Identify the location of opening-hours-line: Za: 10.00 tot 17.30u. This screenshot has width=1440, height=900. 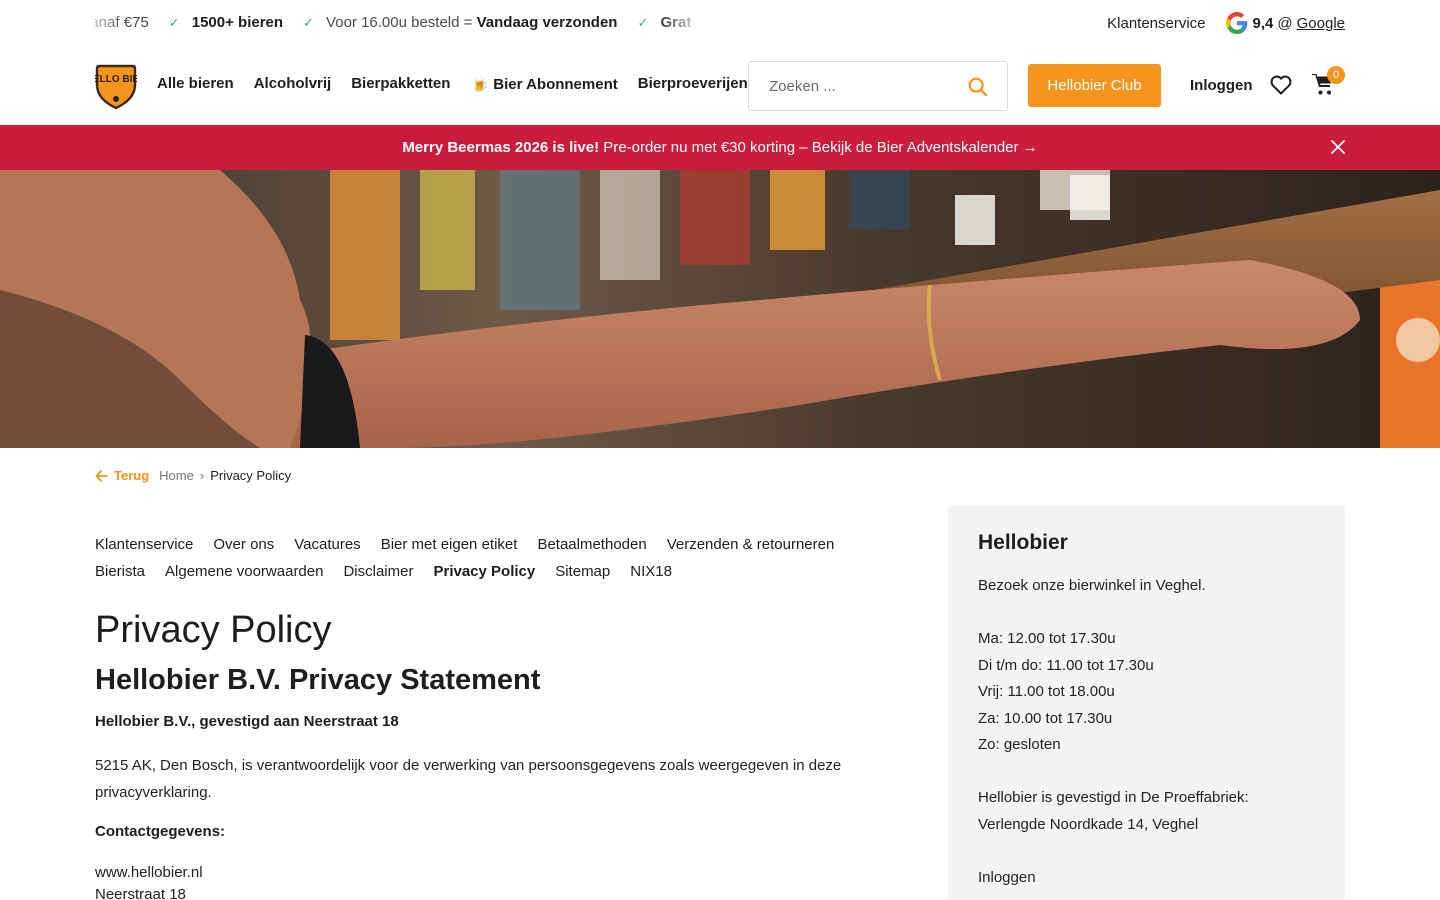
(1045, 718).